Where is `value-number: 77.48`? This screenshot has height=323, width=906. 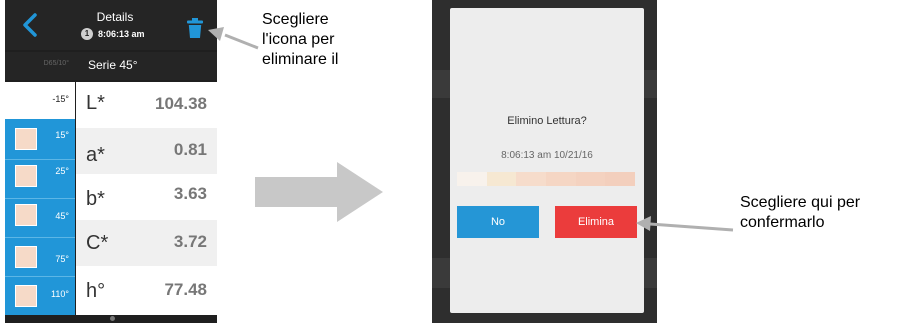 value-number: 77.48 is located at coordinates (185, 289).